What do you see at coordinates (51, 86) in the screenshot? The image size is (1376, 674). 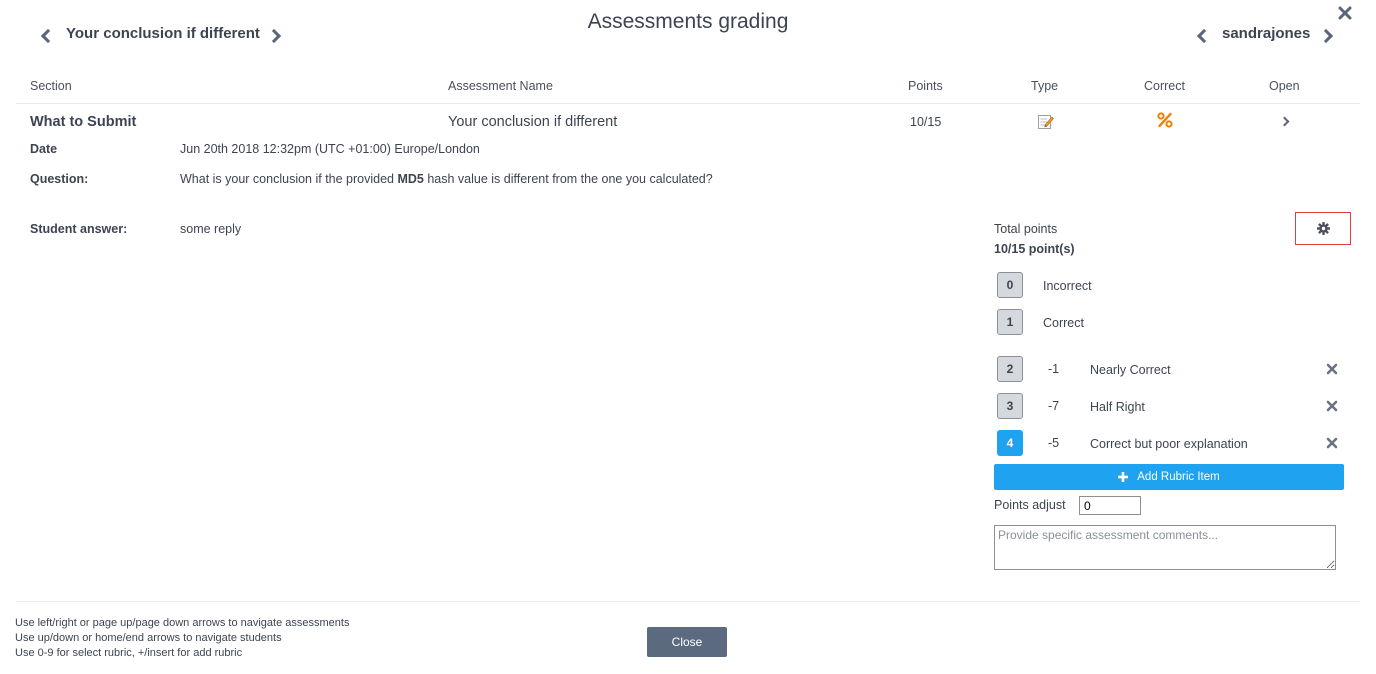 I see `col-section: Section` at bounding box center [51, 86].